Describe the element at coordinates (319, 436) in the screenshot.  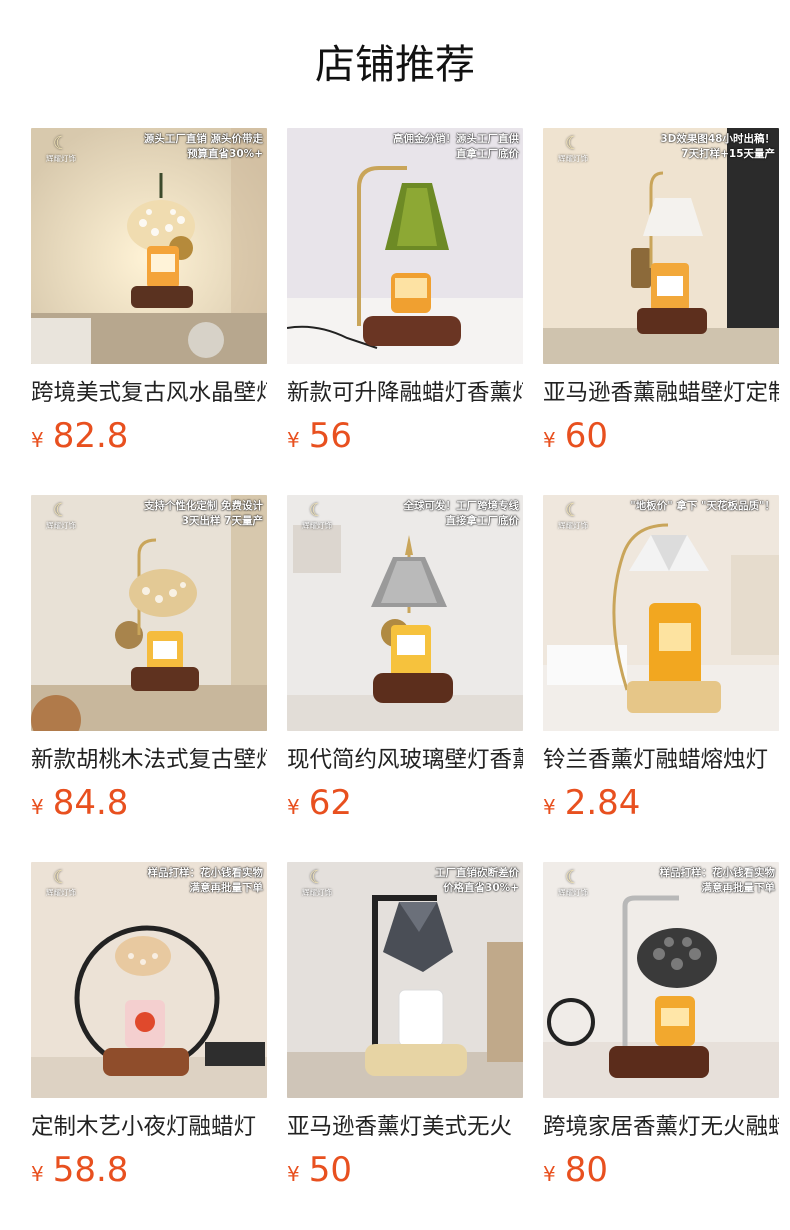
I see `product-price: ¥56` at that location.